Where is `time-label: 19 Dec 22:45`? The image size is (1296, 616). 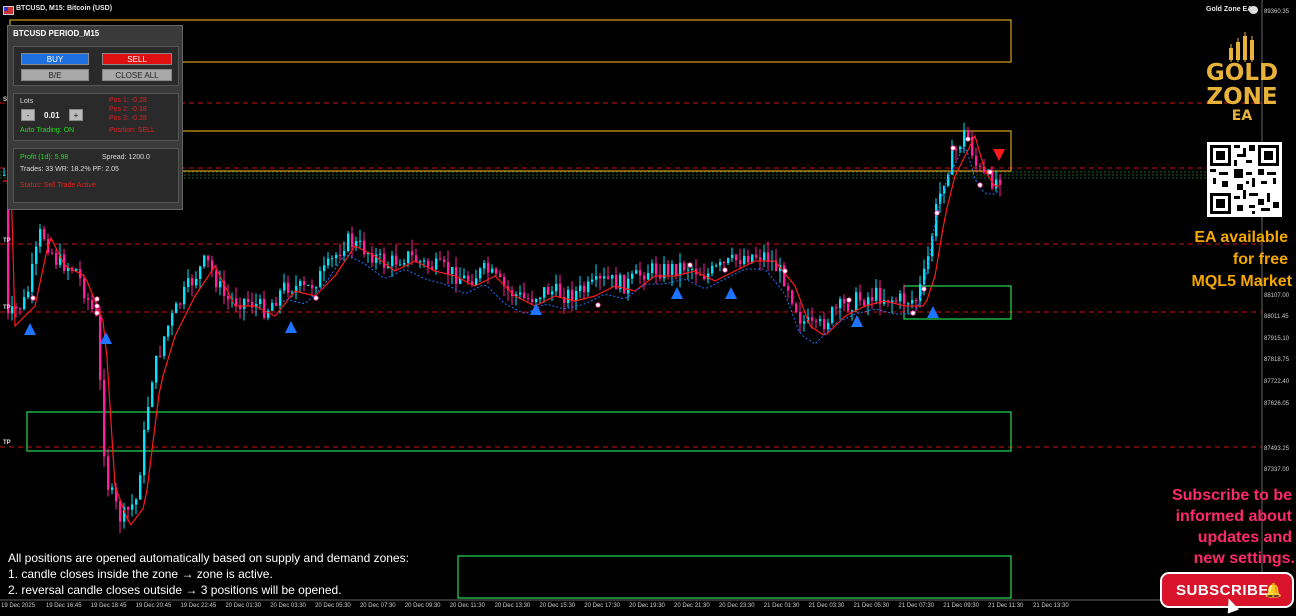 time-label: 19 Dec 22:45 is located at coordinates (198, 606).